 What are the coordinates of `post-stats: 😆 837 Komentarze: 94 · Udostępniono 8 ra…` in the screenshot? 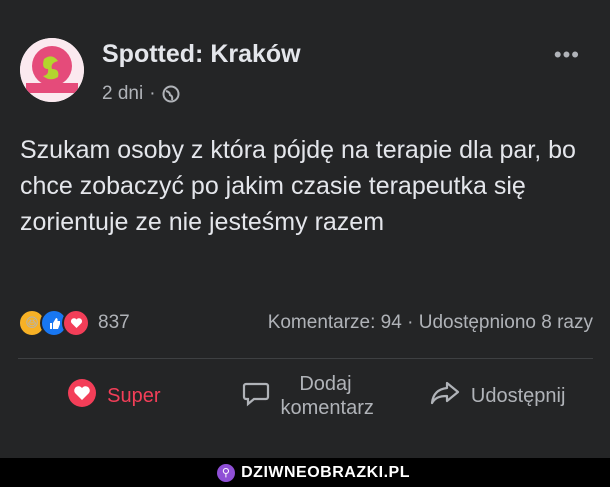 It's located at (305, 323).